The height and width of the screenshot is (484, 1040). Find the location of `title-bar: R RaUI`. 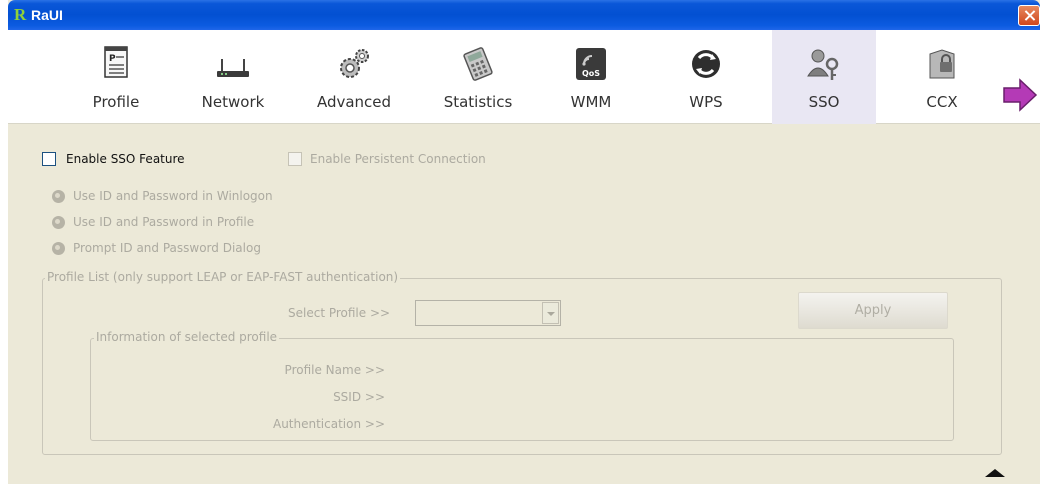

title-bar: R RaUI is located at coordinates (524, 15).